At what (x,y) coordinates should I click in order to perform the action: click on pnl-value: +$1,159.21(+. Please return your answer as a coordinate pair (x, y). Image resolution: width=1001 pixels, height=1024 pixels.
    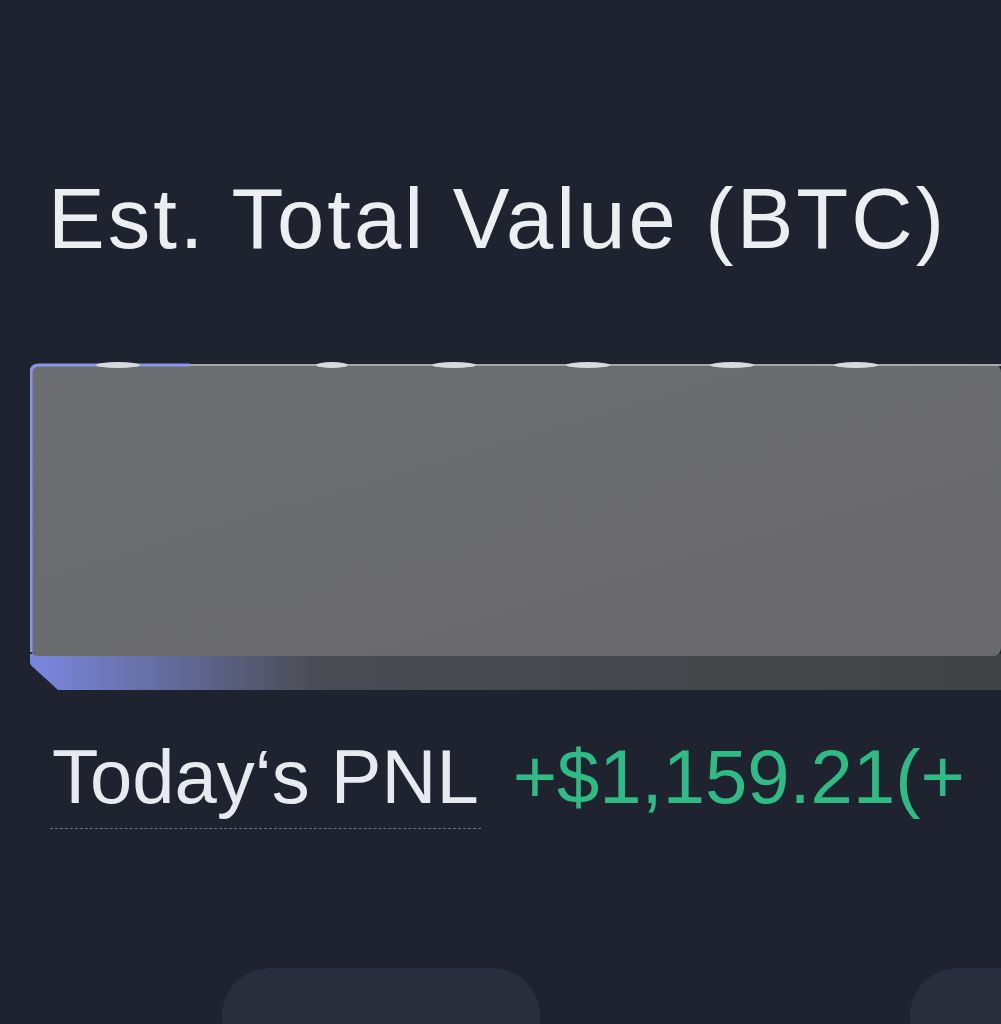
    Looking at the image, I should click on (738, 777).